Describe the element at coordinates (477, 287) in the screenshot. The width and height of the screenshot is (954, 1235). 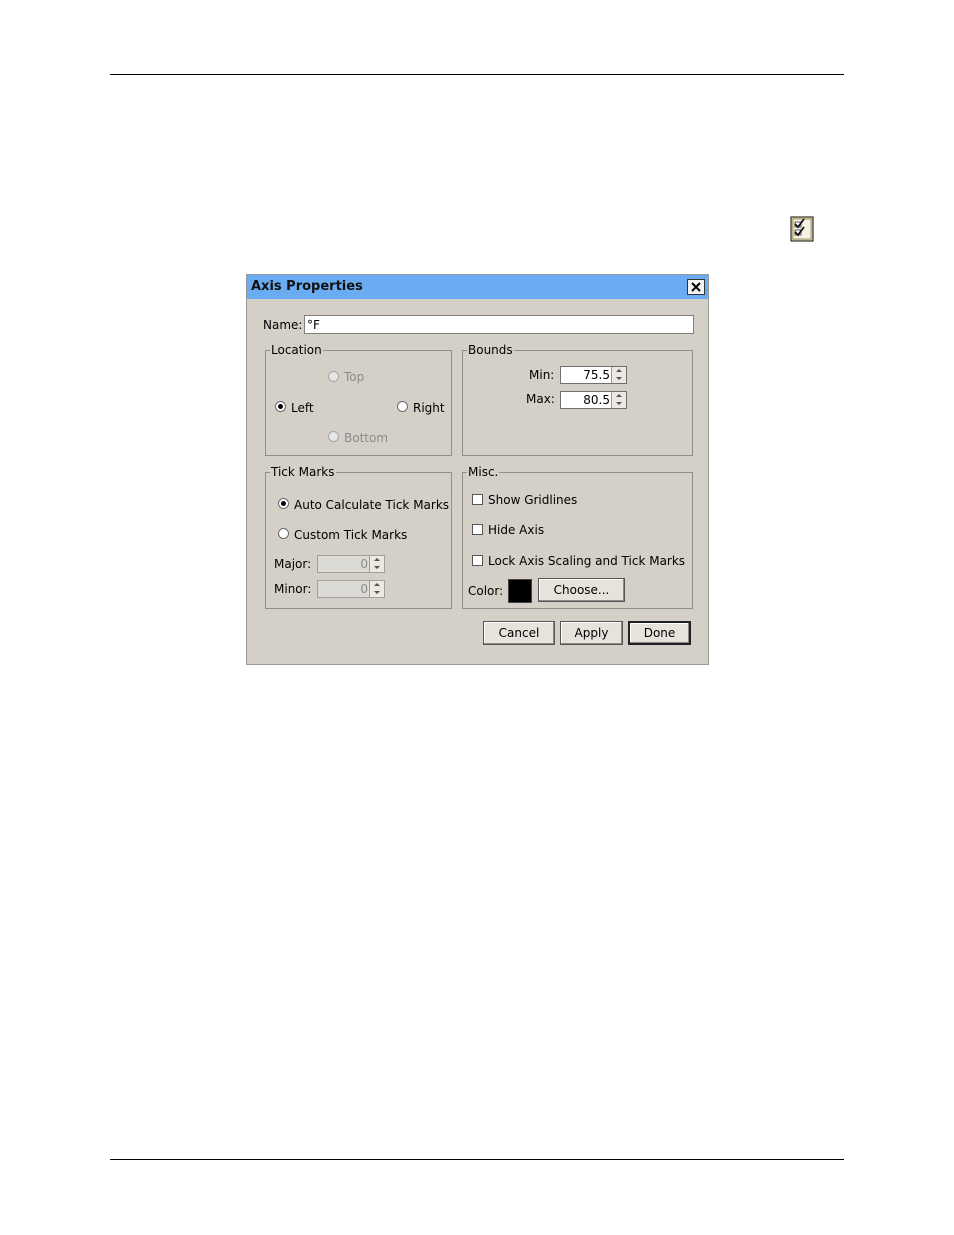
I see `dialog-titlebar: Axis Properties` at that location.